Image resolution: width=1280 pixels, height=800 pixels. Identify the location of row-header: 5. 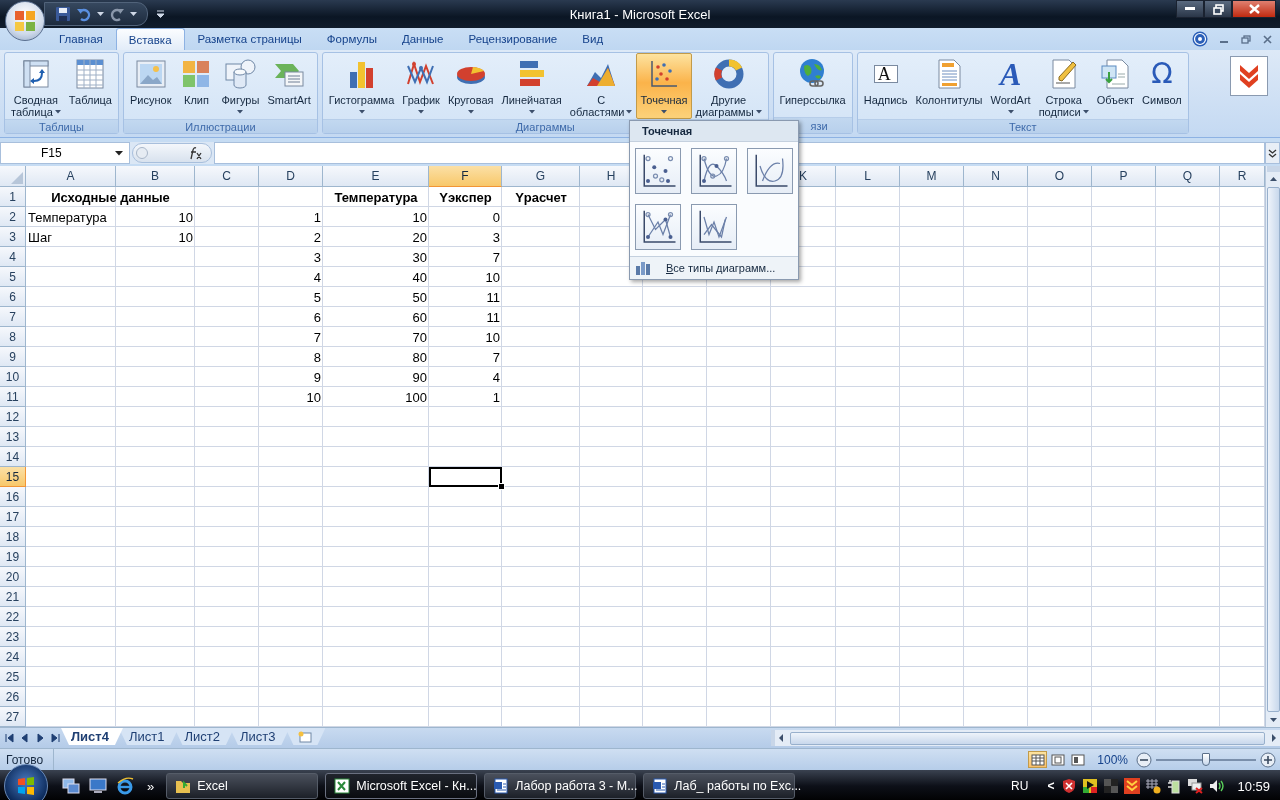
(13, 277).